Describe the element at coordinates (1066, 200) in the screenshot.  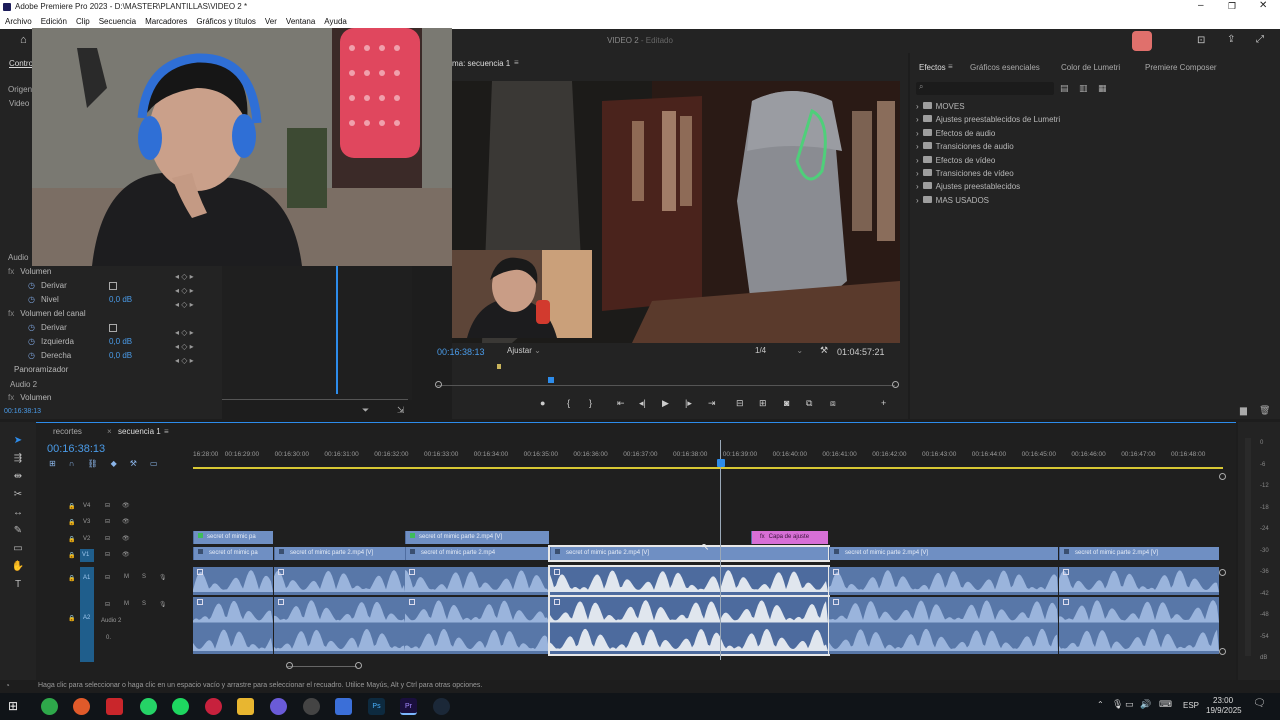
I see `effects-item-mas-usados: › MAS USADOS` at that location.